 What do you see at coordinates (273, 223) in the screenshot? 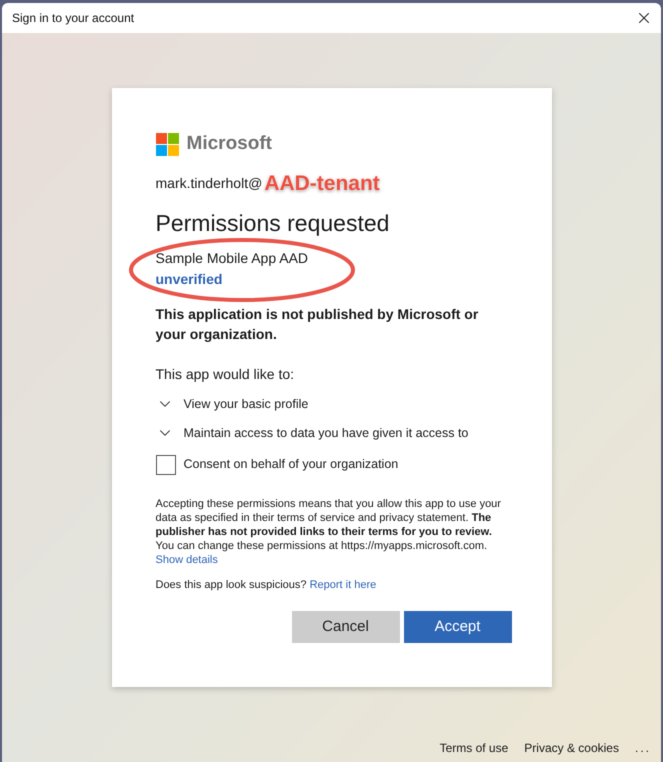
I see `page-heading: Permissions requested` at bounding box center [273, 223].